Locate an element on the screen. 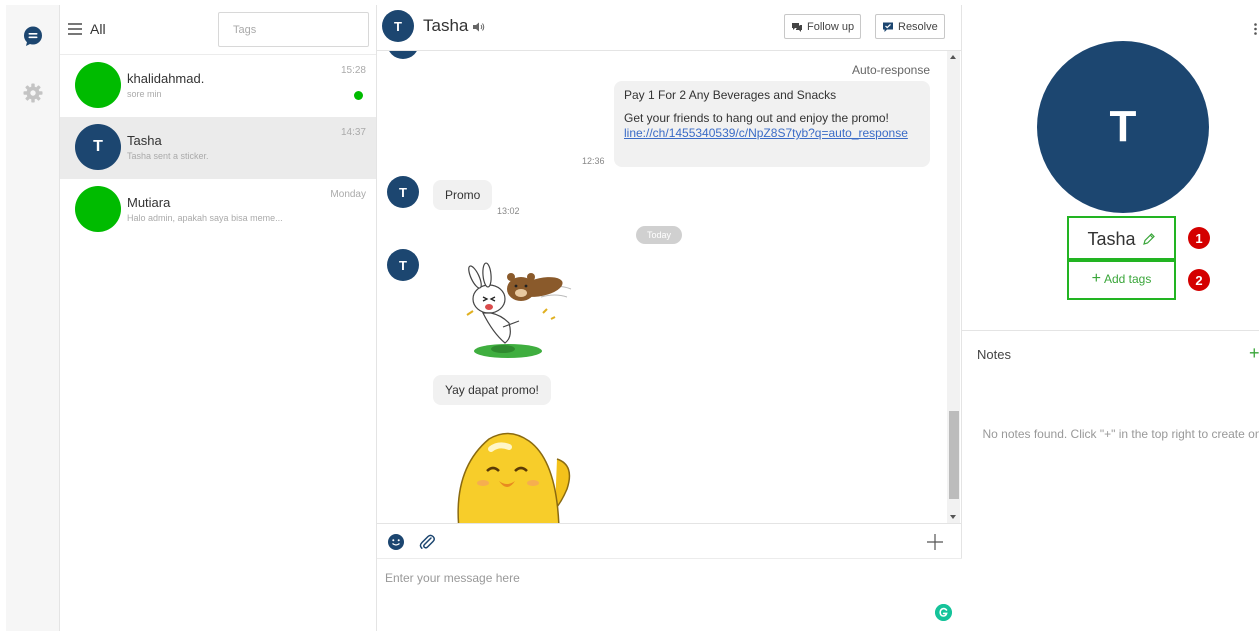 This screenshot has height=631, width=1259. message-time: 12:36 is located at coordinates (593, 161).